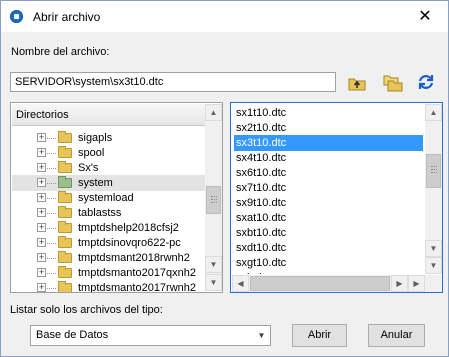 The image size is (449, 357). I want to click on directory-item-label: tmptdsmanto2017qxnh2, so click(137, 273).